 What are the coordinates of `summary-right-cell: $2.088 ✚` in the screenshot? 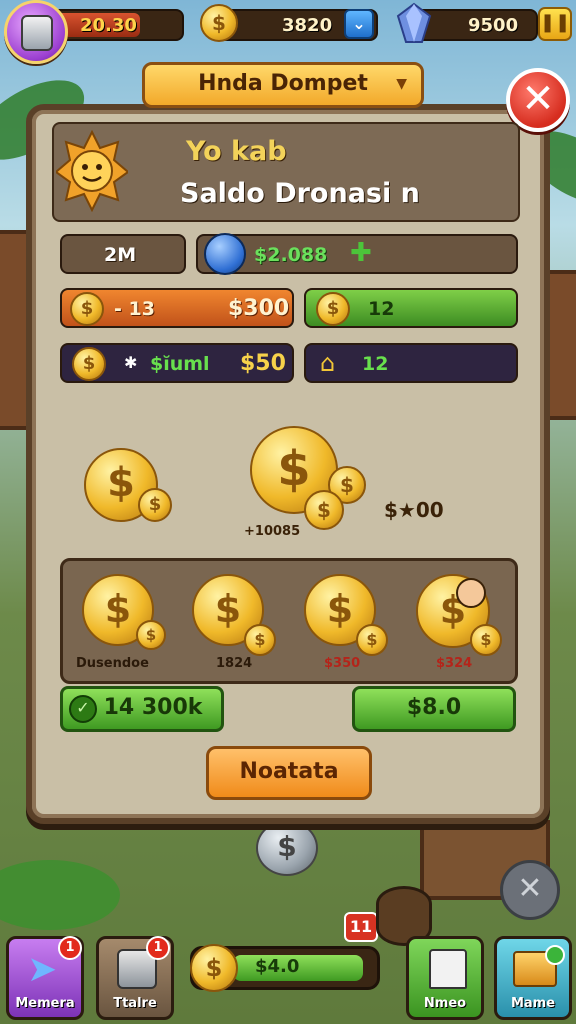 It's located at (357, 254).